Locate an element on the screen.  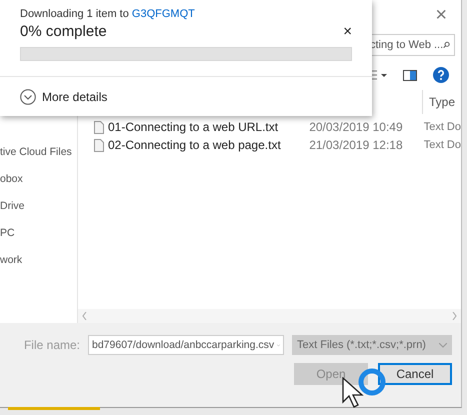
file-type-dropdown: Text Files (*.txt;*.csv;*.prn) is located at coordinates (372, 345).